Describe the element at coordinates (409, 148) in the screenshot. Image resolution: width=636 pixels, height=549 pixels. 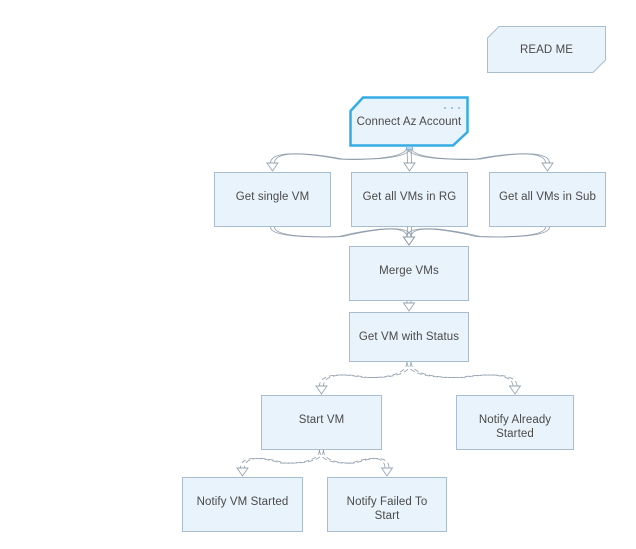
I see `selection-handle-bottom` at that location.